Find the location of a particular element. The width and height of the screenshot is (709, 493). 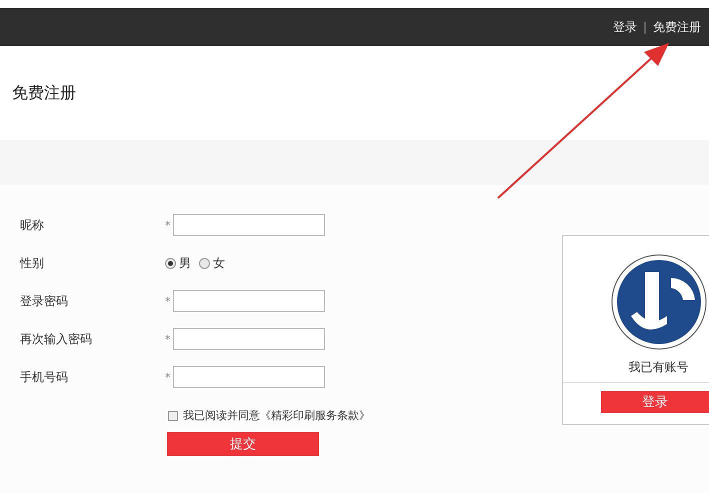

checkbox is located at coordinates (173, 415).